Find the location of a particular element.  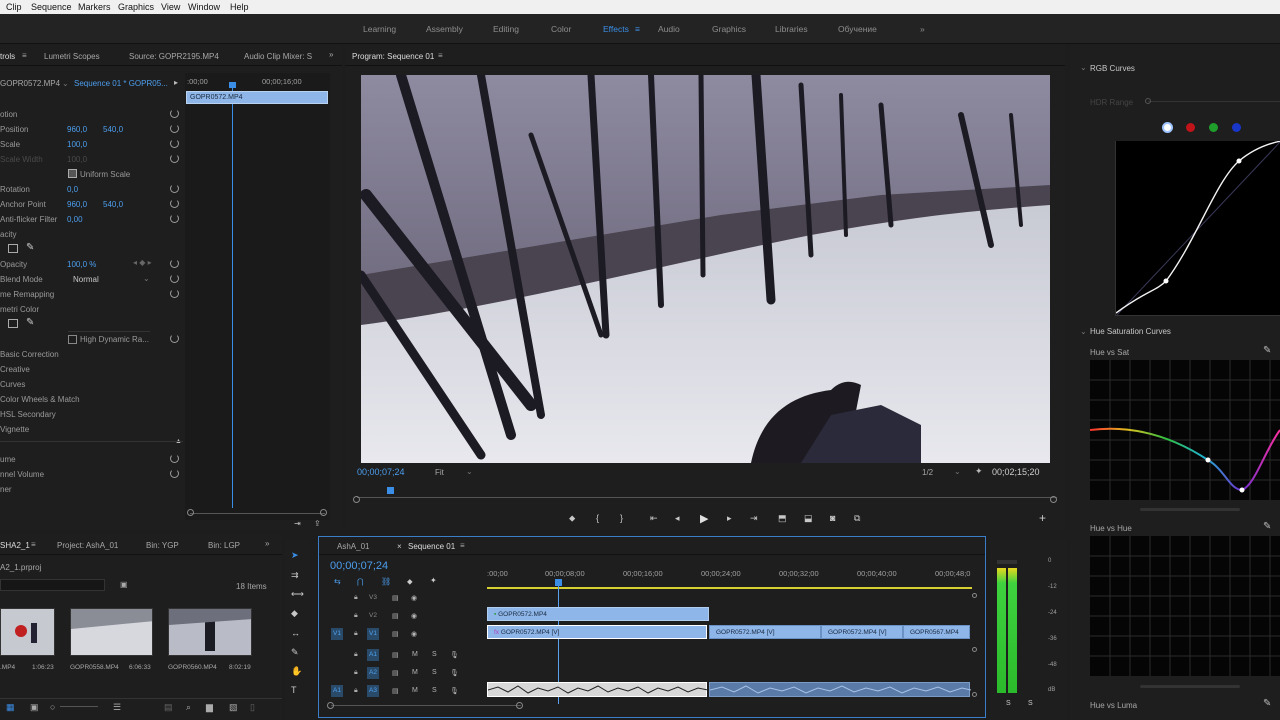

timeline-playhead is located at coordinates (558, 582).